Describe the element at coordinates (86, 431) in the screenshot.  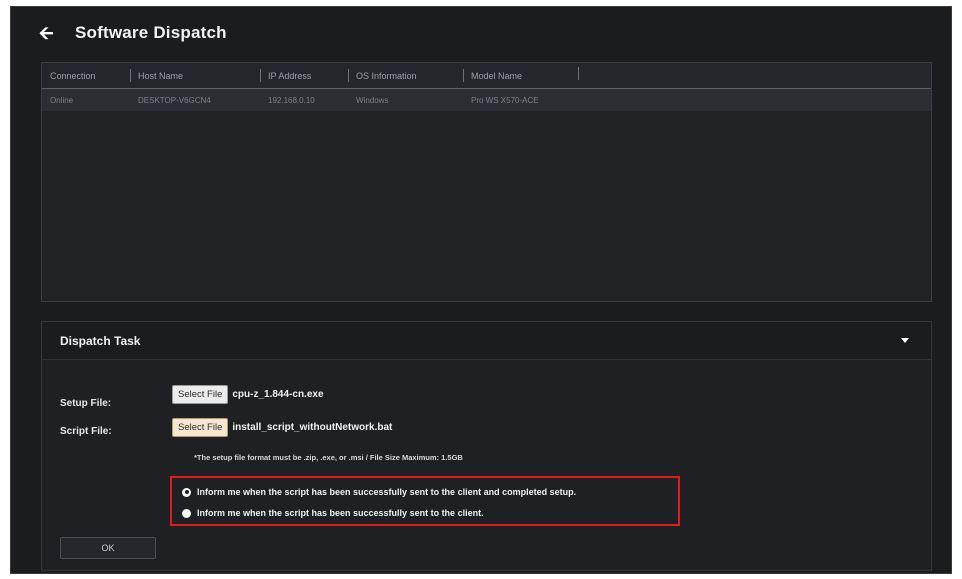
I see `script-file-label: Script File:` at that location.